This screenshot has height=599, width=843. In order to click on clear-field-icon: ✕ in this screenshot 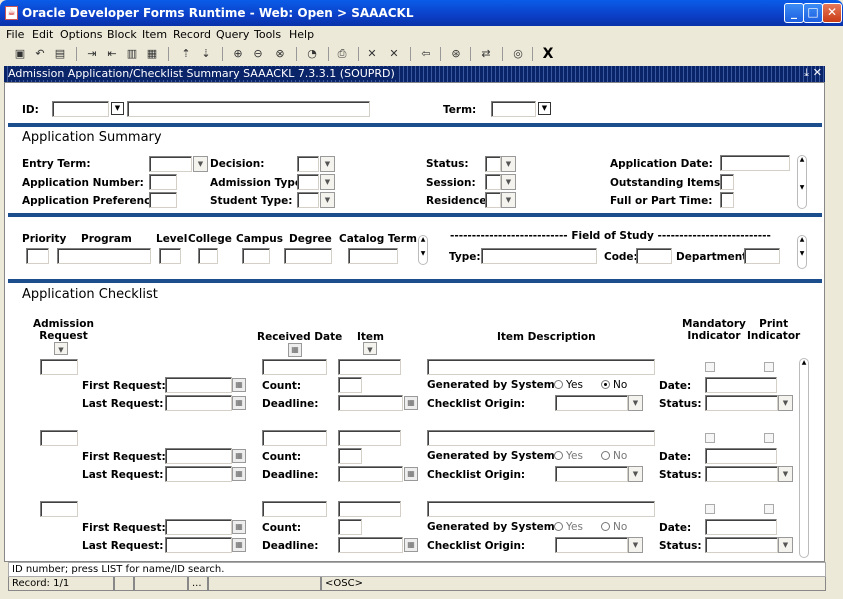, I will do `click(372, 54)`.